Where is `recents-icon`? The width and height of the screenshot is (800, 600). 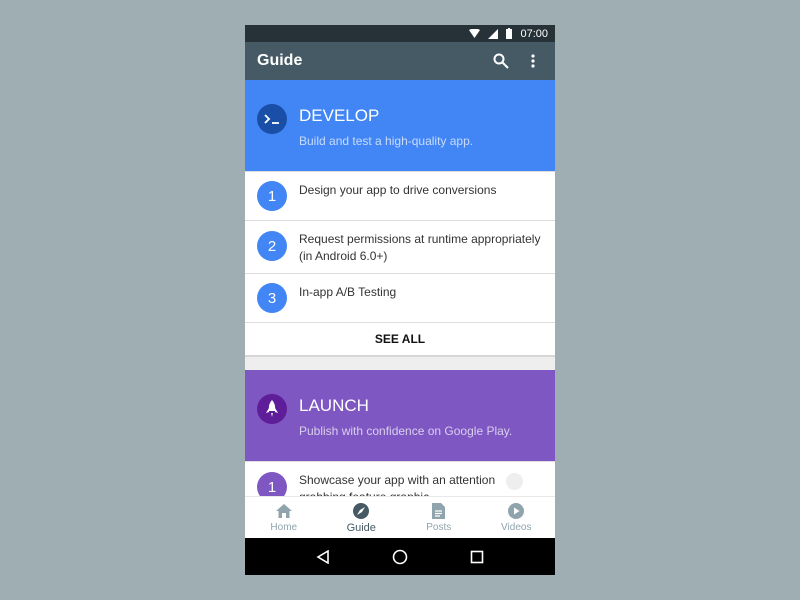 recents-icon is located at coordinates (477, 557).